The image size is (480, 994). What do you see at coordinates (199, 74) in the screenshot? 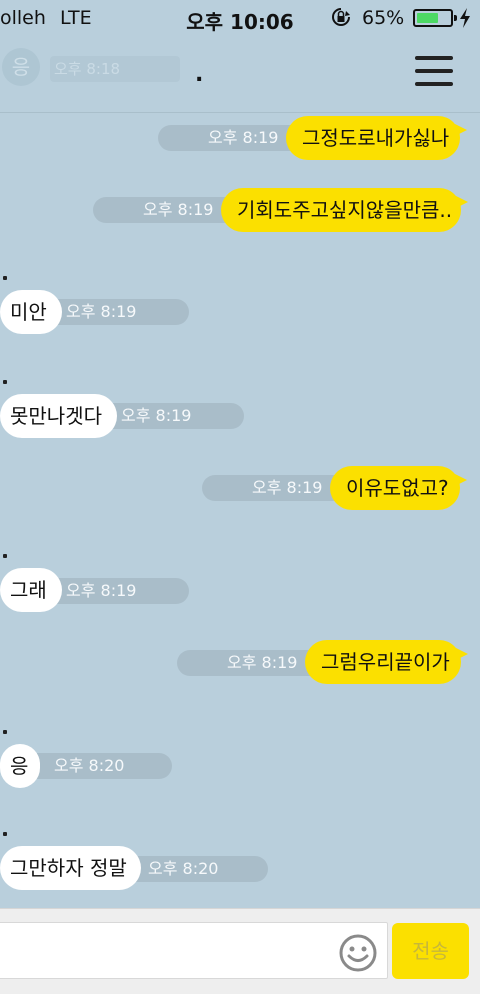
I see `chat-title-text: .` at bounding box center [199, 74].